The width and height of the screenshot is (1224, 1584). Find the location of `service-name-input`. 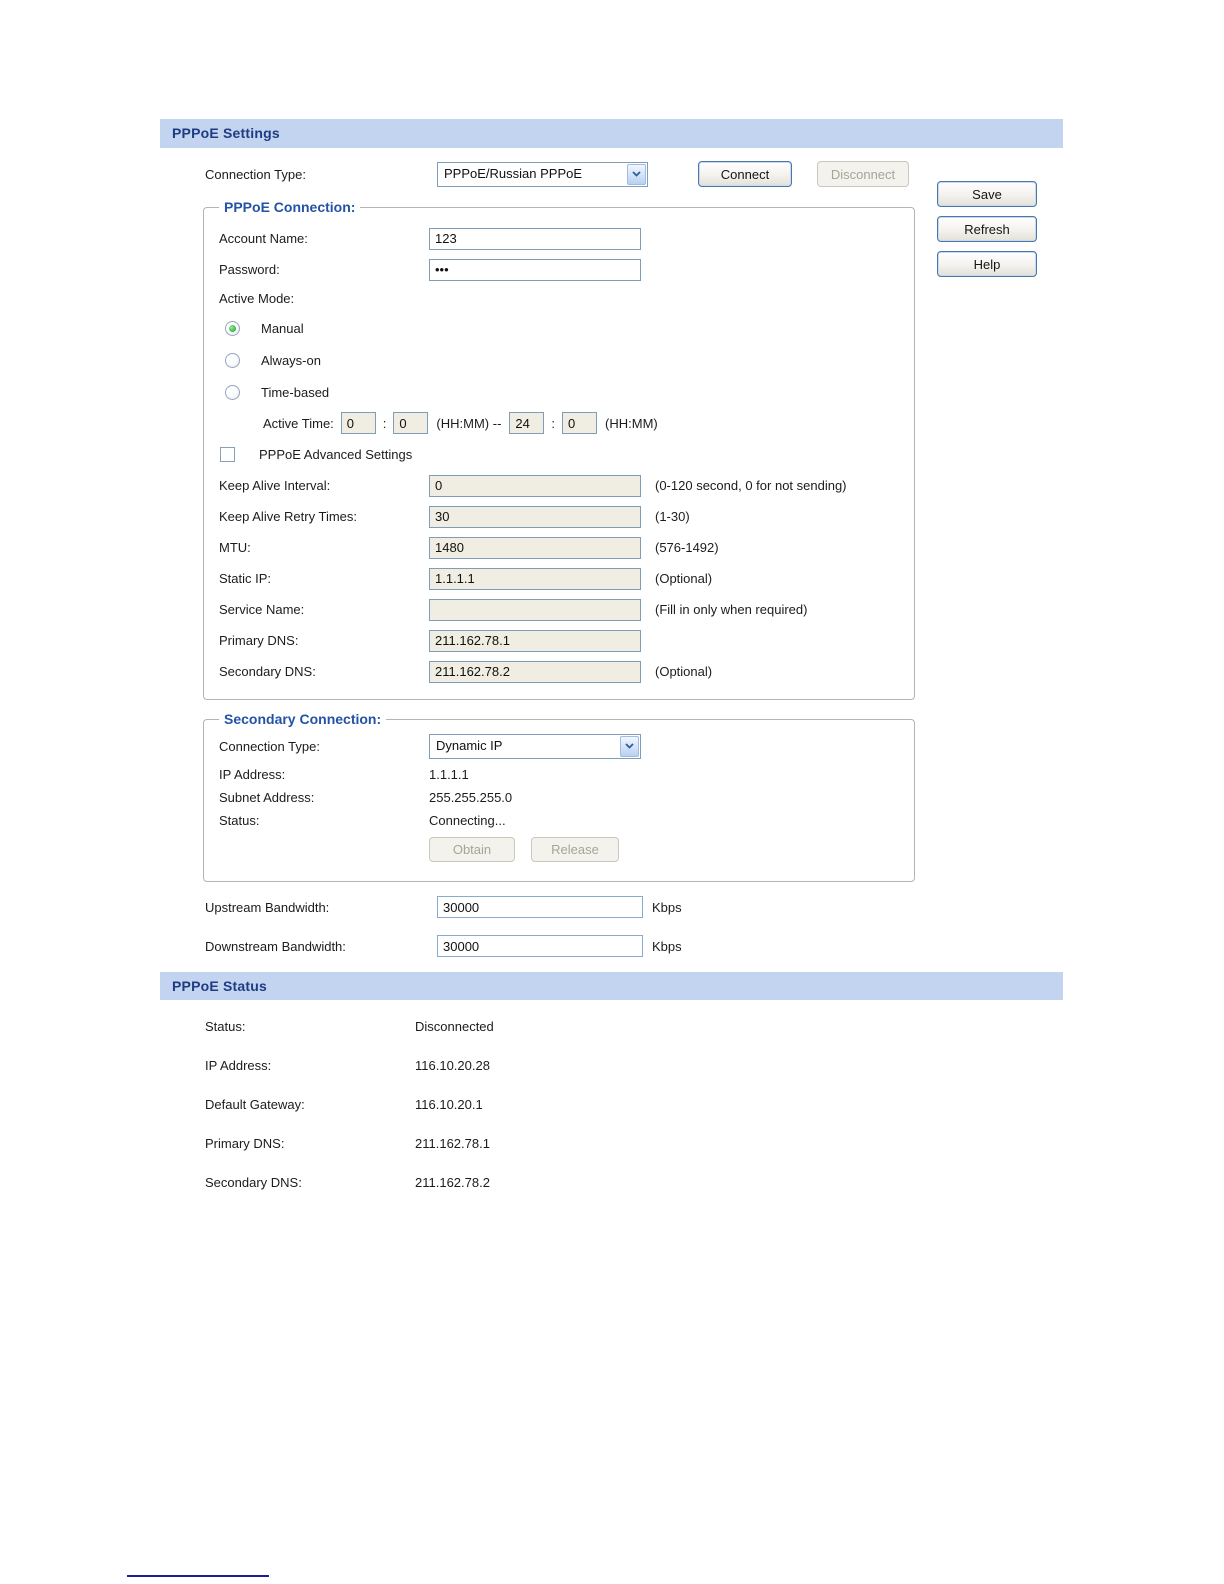

service-name-input is located at coordinates (535, 609).